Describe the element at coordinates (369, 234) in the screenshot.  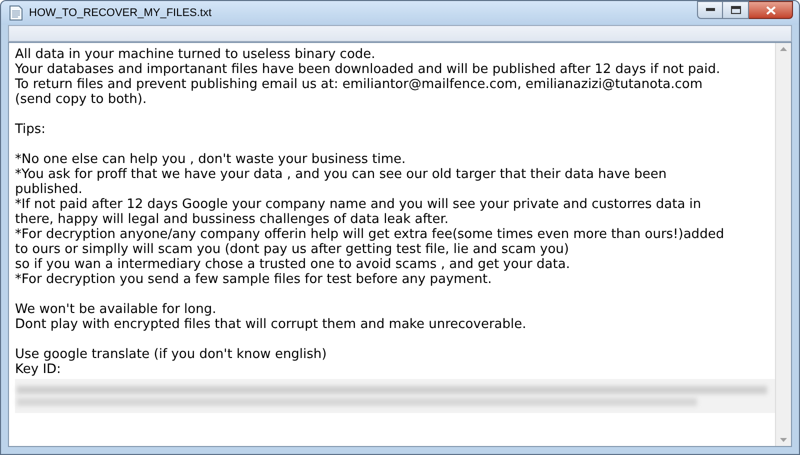
I see `text-line: *For decryption anyone/any company offerin help will get extra fee(some times even more than ours!)added` at that location.